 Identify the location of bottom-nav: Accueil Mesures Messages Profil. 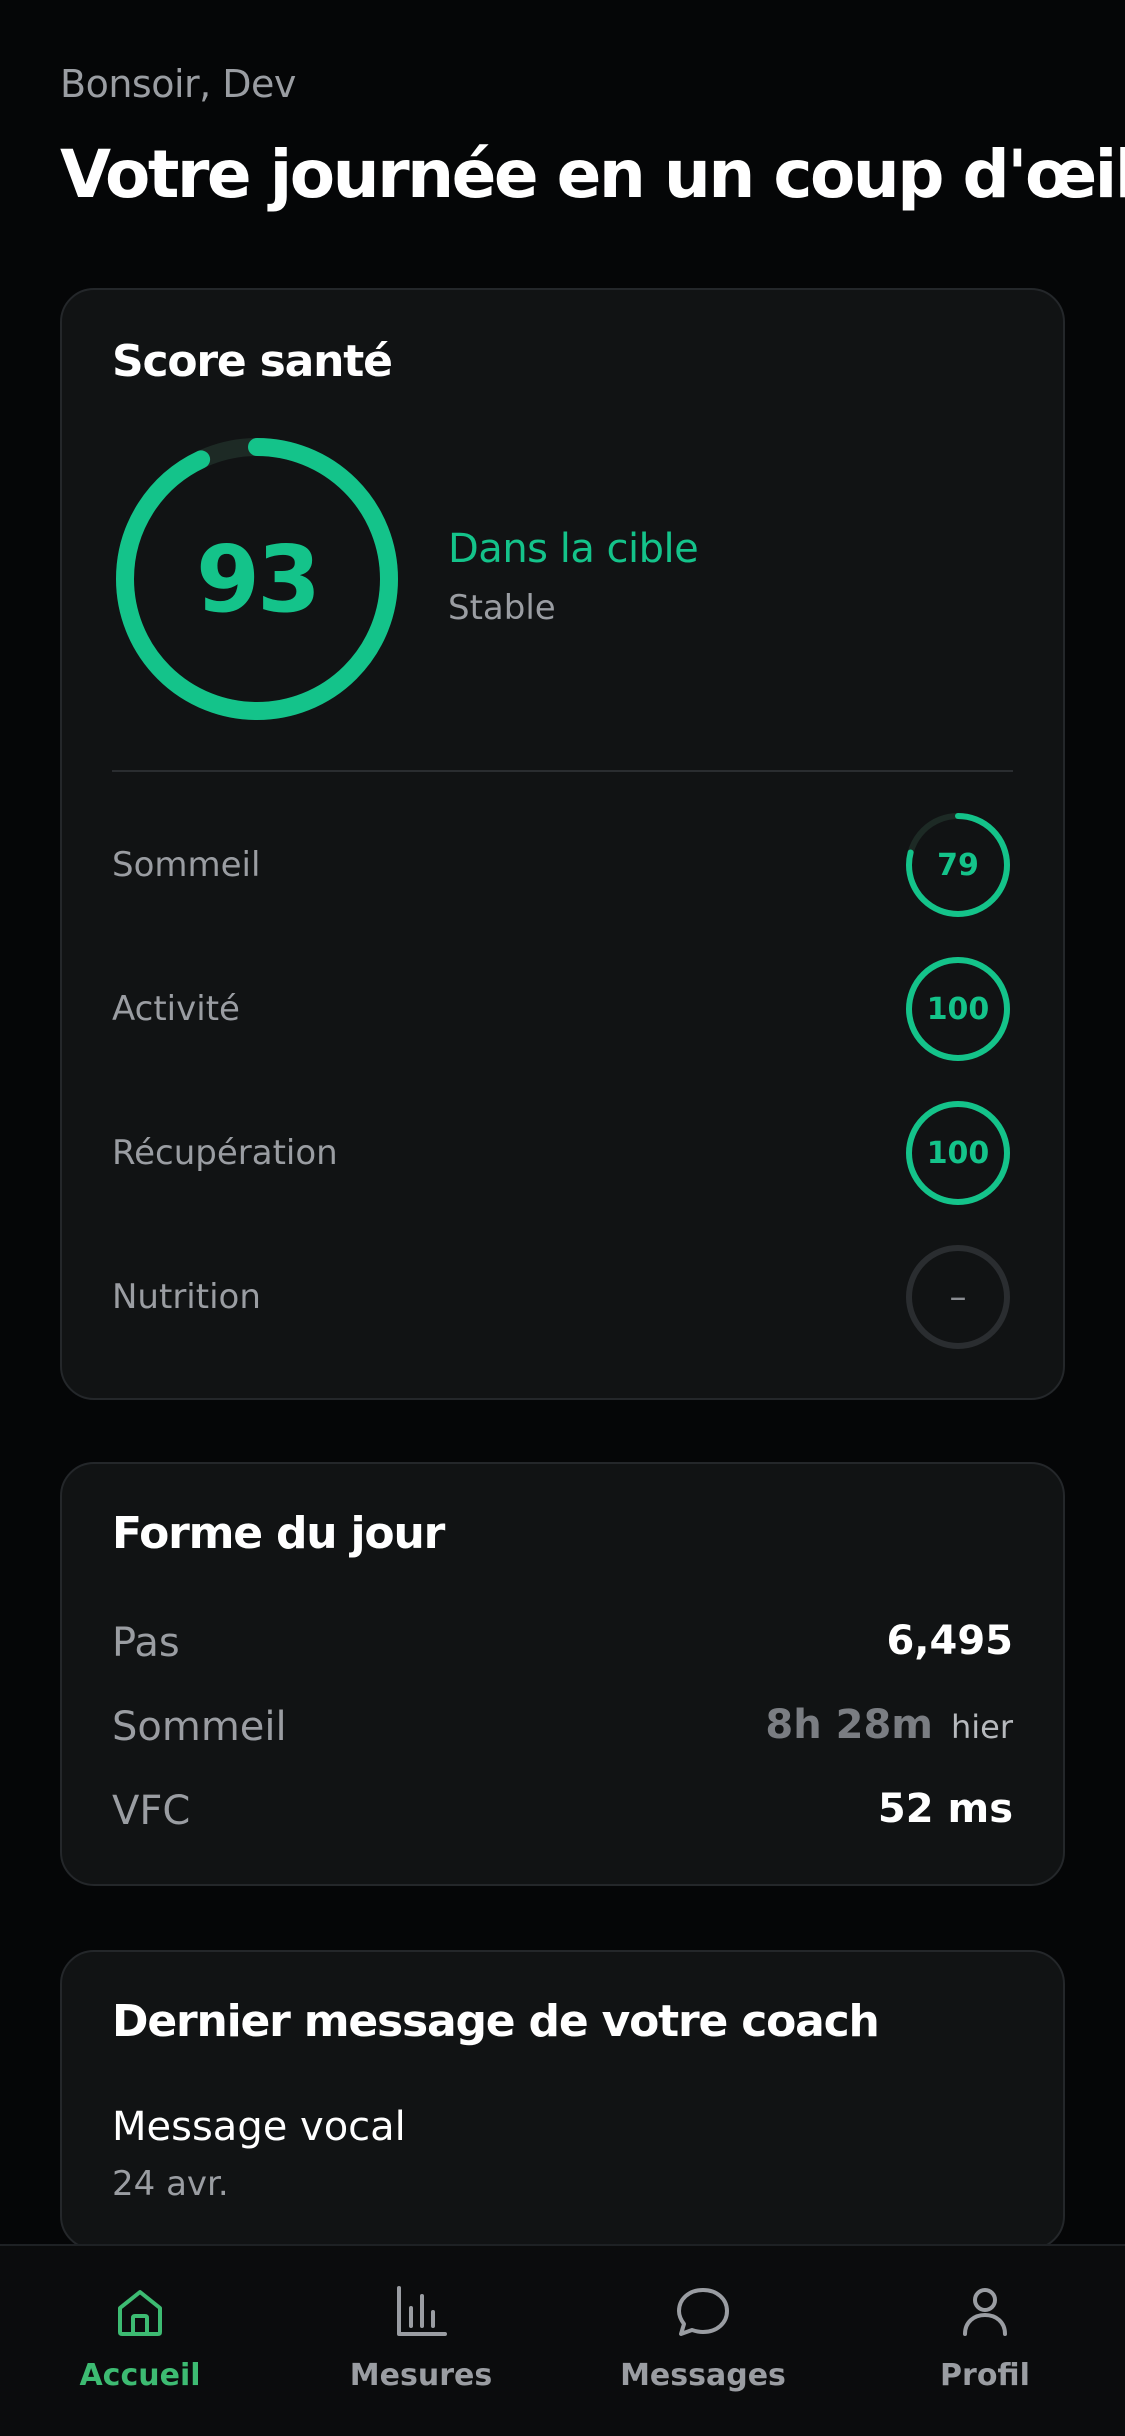
(562, 2340).